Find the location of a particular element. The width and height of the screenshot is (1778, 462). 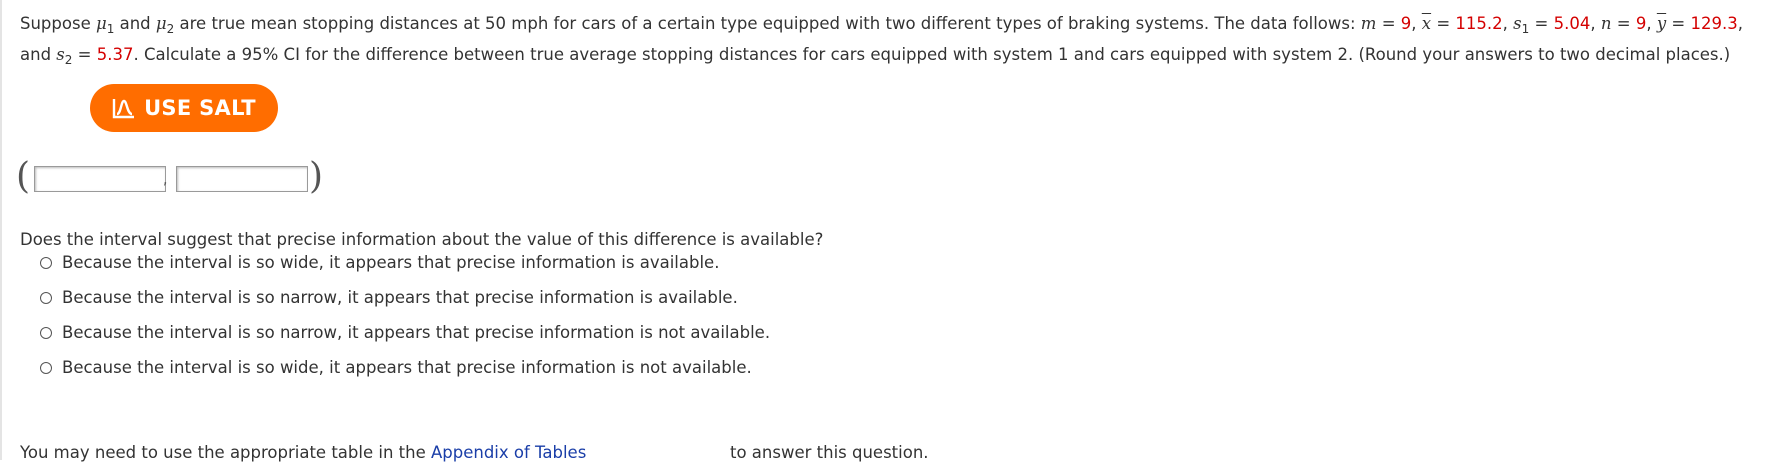

appendix-of-tables-link: Appendix of Tables is located at coordinates (508, 452).